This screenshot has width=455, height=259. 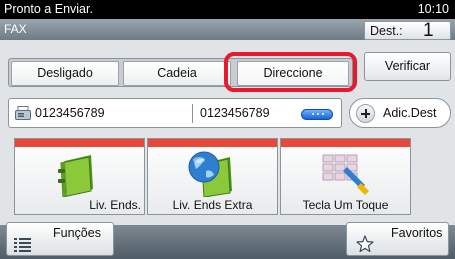 What do you see at coordinates (407, 66) in the screenshot?
I see `verify-button: Verificar` at bounding box center [407, 66].